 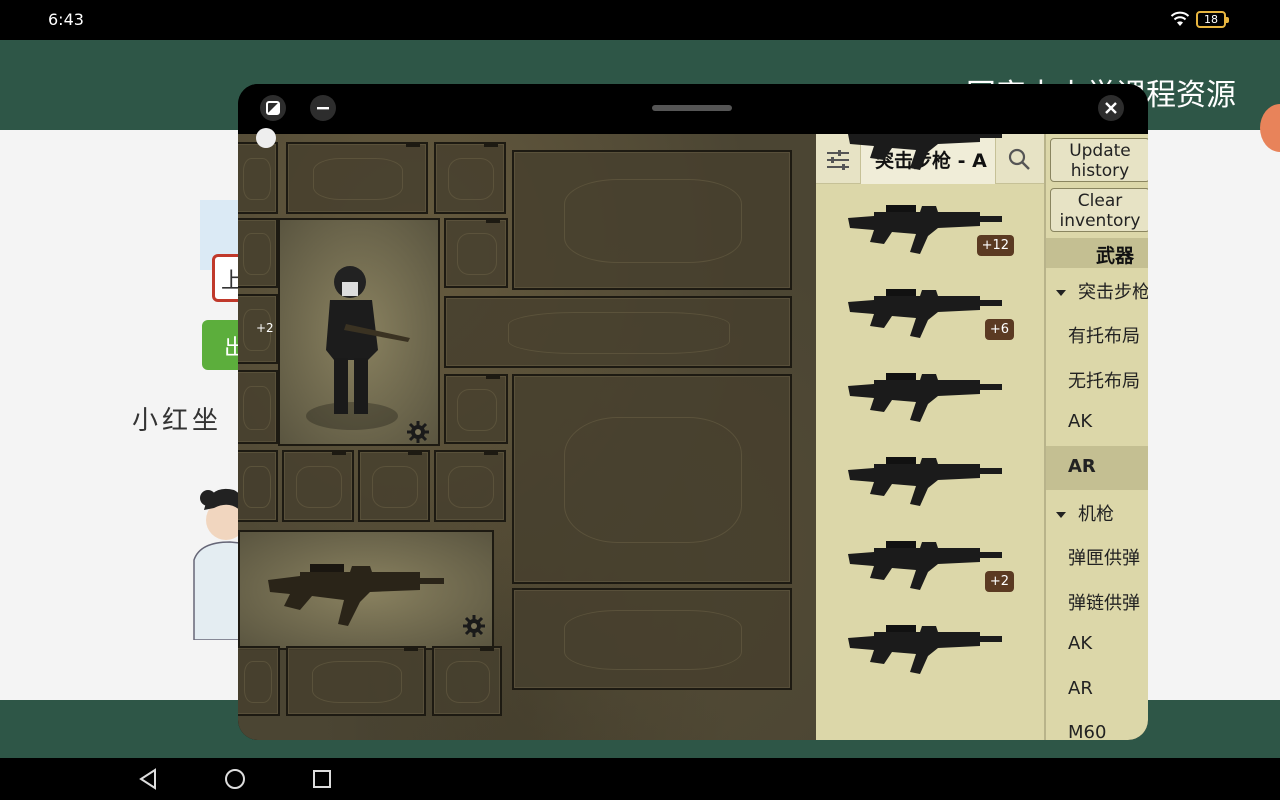 What do you see at coordinates (1087, 731) in the screenshot?
I see `category-label: M60` at bounding box center [1087, 731].